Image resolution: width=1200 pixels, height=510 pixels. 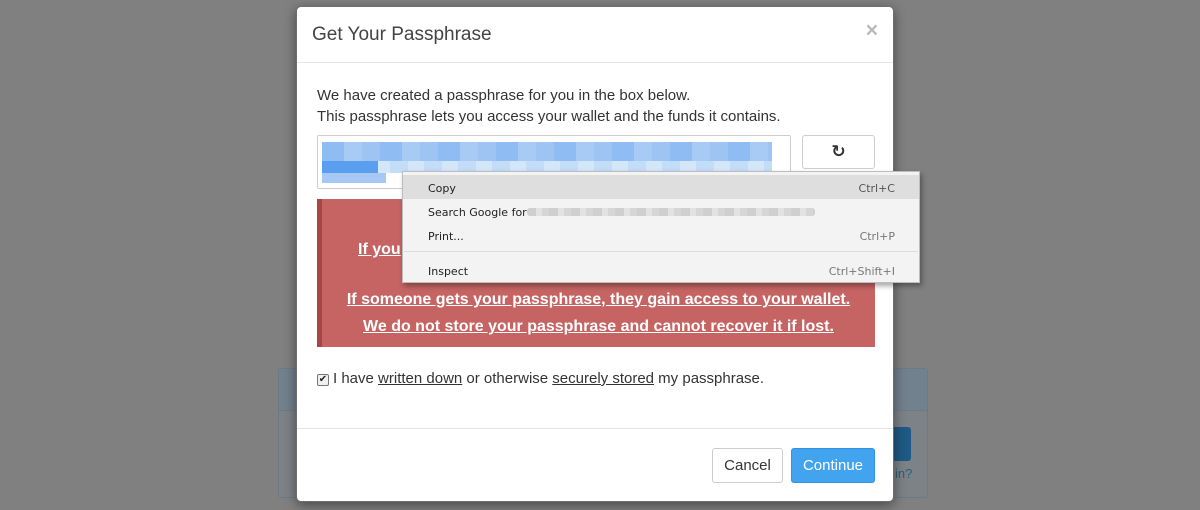 I want to click on menu-item-label: Inspect, so click(x=448, y=271).